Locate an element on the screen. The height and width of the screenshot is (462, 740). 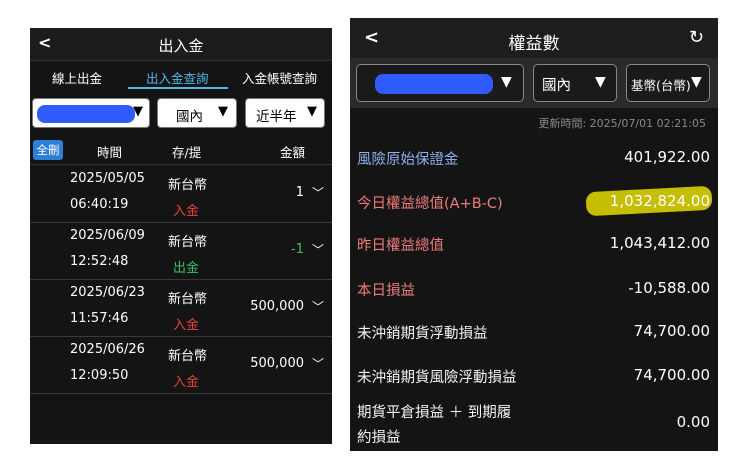
column-time: 時間 is located at coordinates (110, 152).